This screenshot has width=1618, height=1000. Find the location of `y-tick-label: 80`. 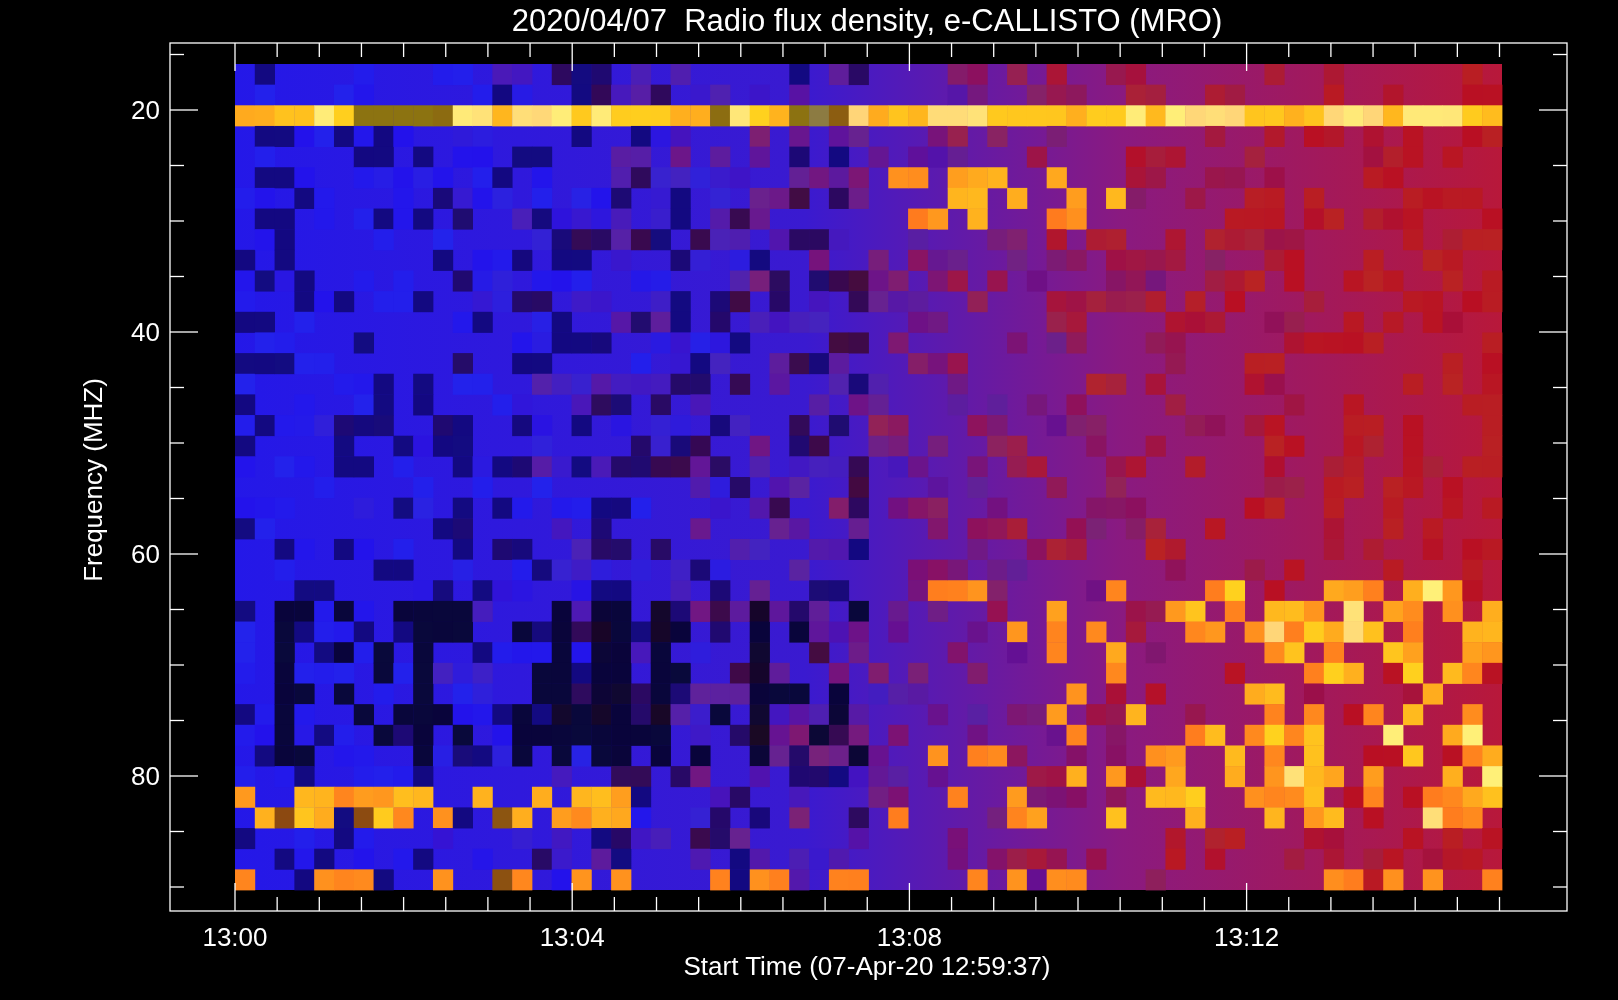

y-tick-label: 80 is located at coordinates (145, 776).